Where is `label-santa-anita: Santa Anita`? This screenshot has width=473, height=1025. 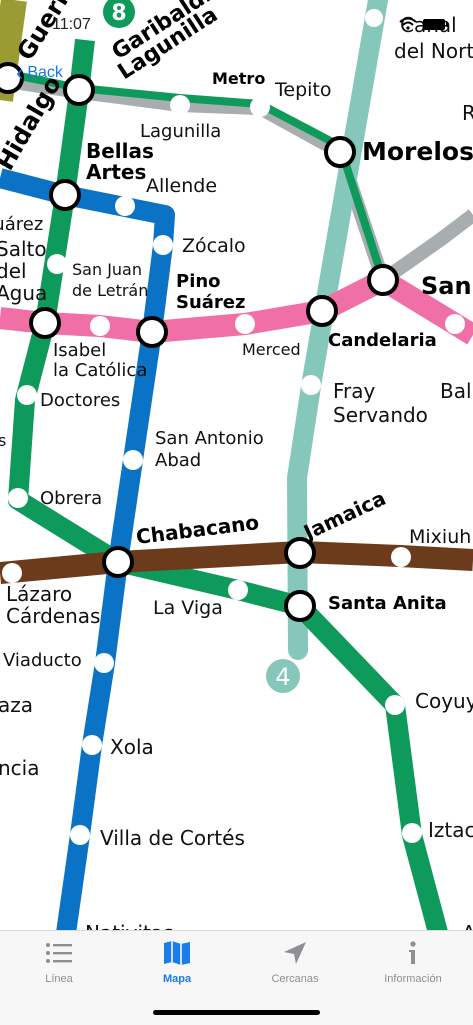 label-santa-anita: Santa Anita is located at coordinates (387, 603).